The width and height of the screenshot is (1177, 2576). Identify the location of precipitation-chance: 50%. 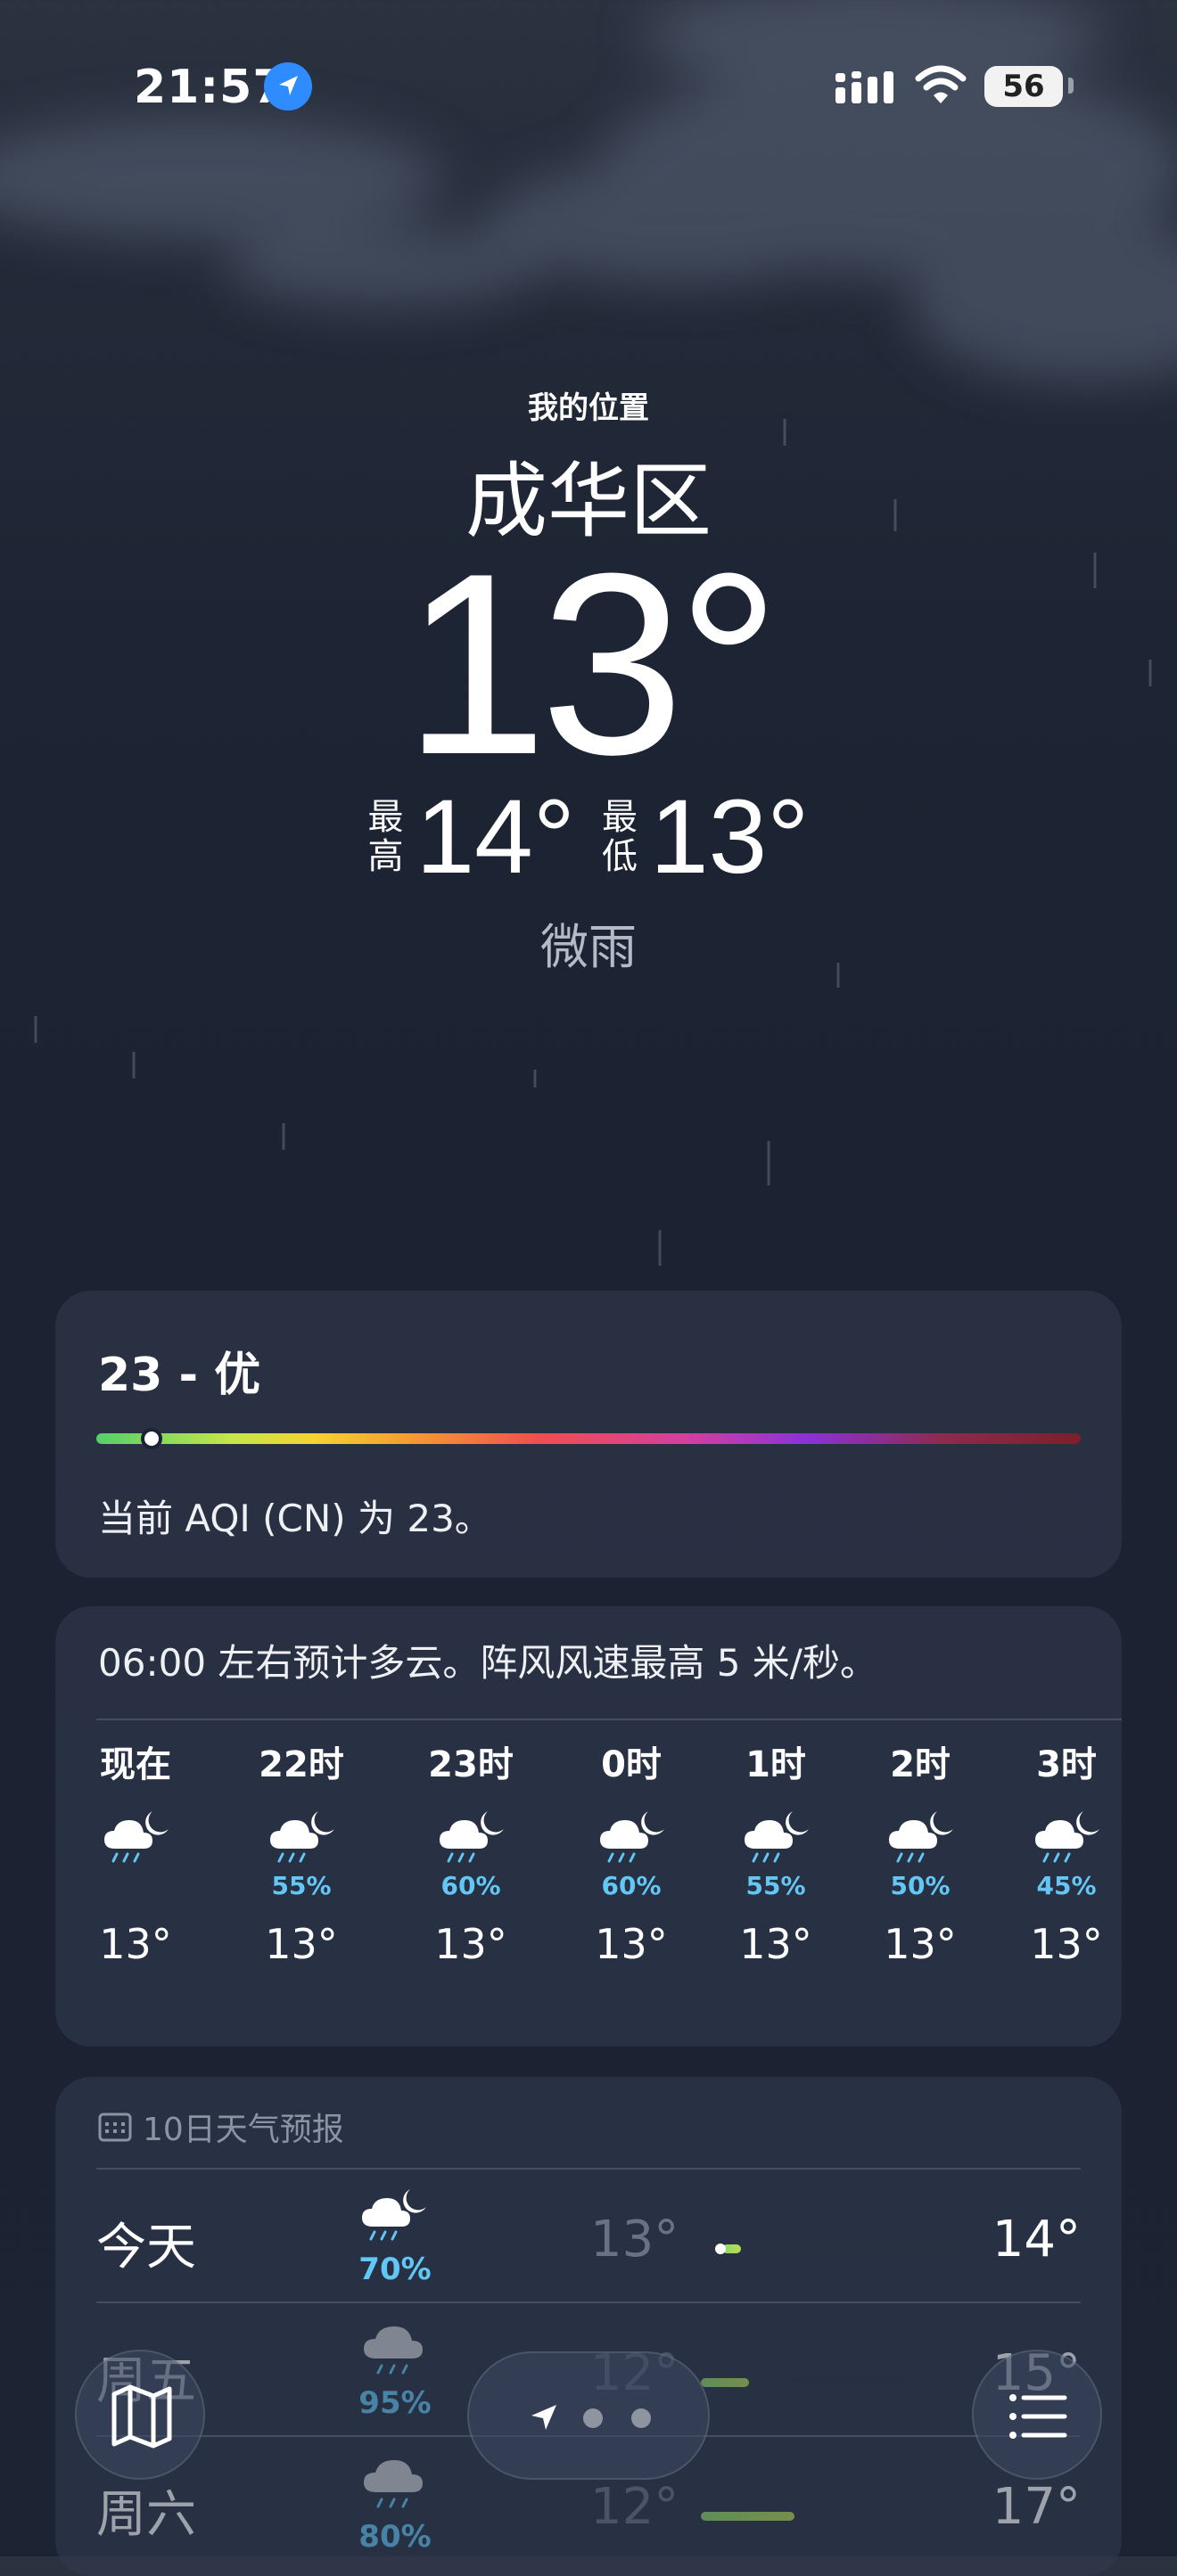
(920, 1885).